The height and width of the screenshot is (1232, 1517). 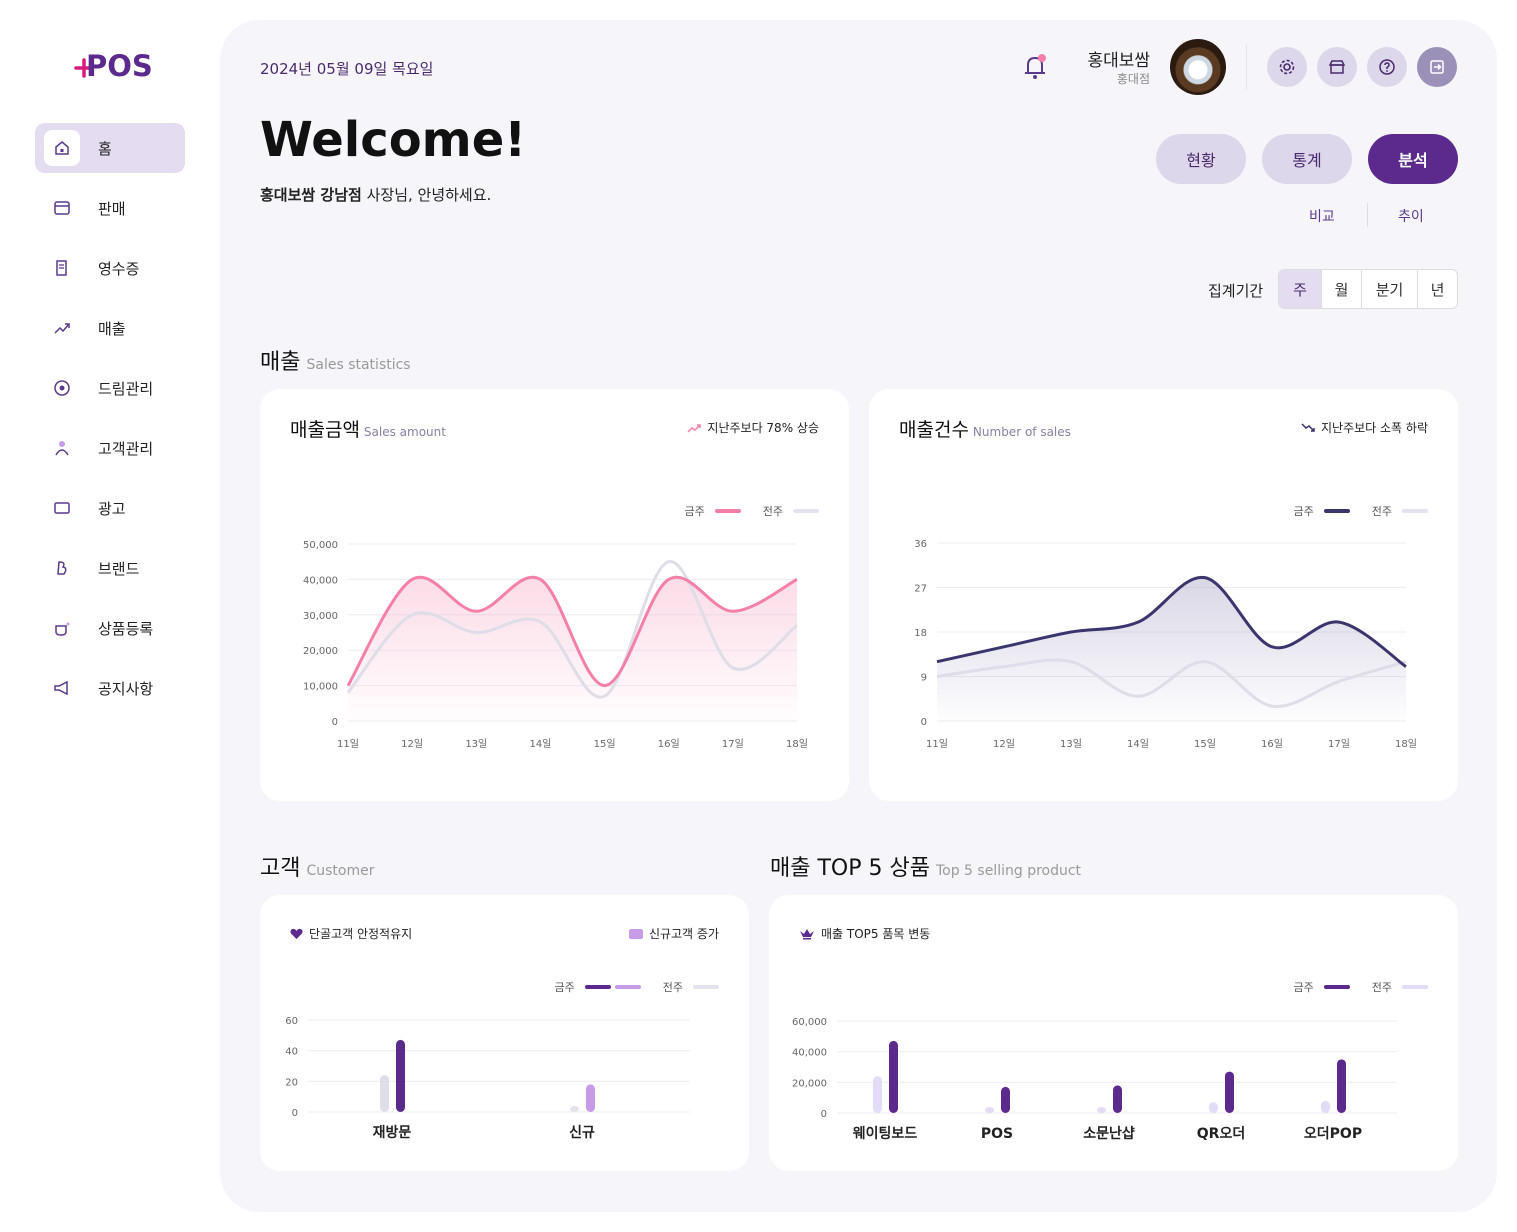 What do you see at coordinates (320, 687) in the screenshot?
I see `y-tick-label: 10,000` at bounding box center [320, 687].